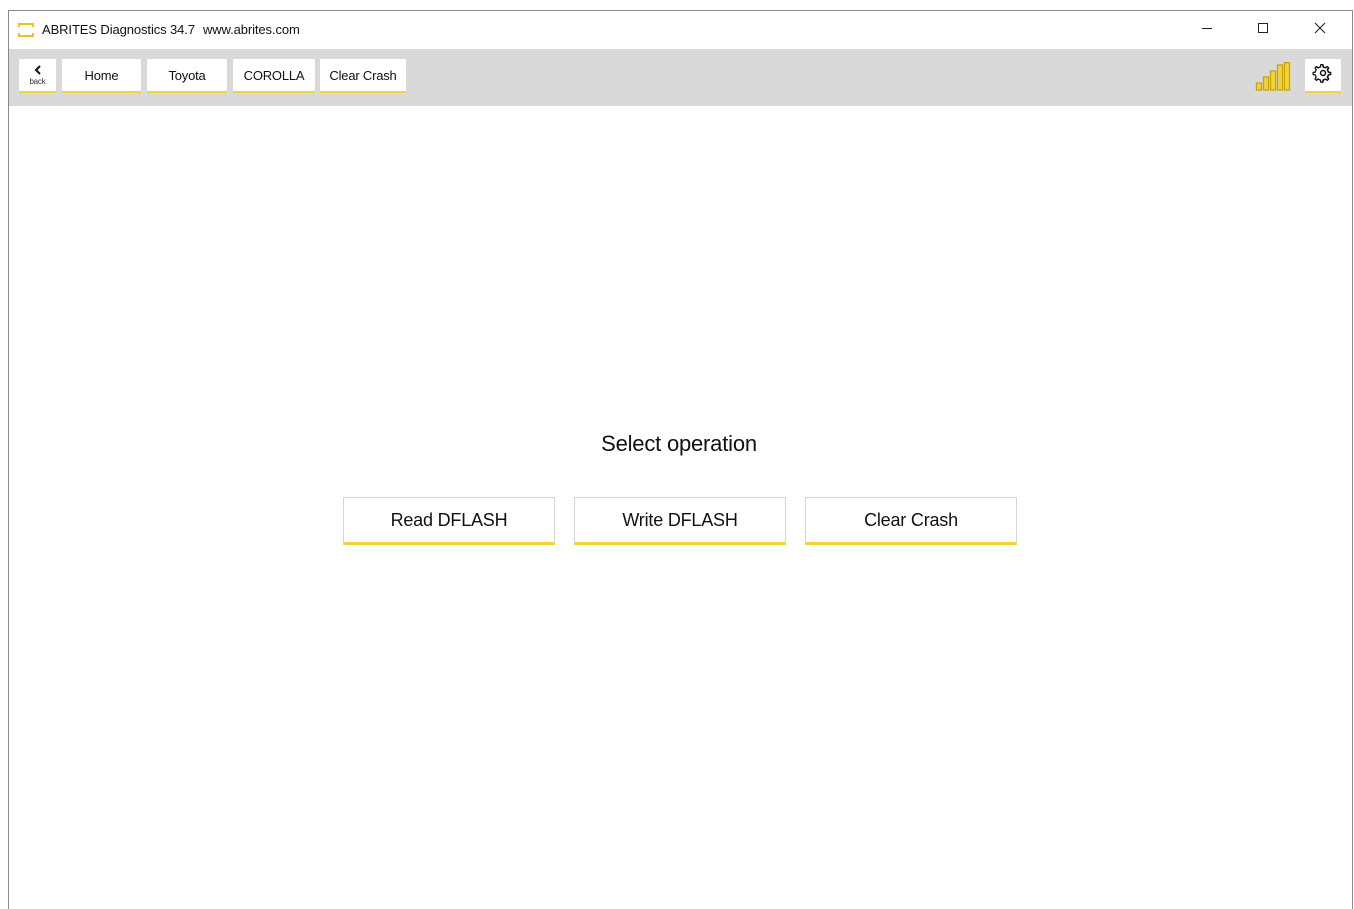 This screenshot has width=1354, height=909. Describe the element at coordinates (38, 70) in the screenshot. I see `chevron-left-icon` at that location.